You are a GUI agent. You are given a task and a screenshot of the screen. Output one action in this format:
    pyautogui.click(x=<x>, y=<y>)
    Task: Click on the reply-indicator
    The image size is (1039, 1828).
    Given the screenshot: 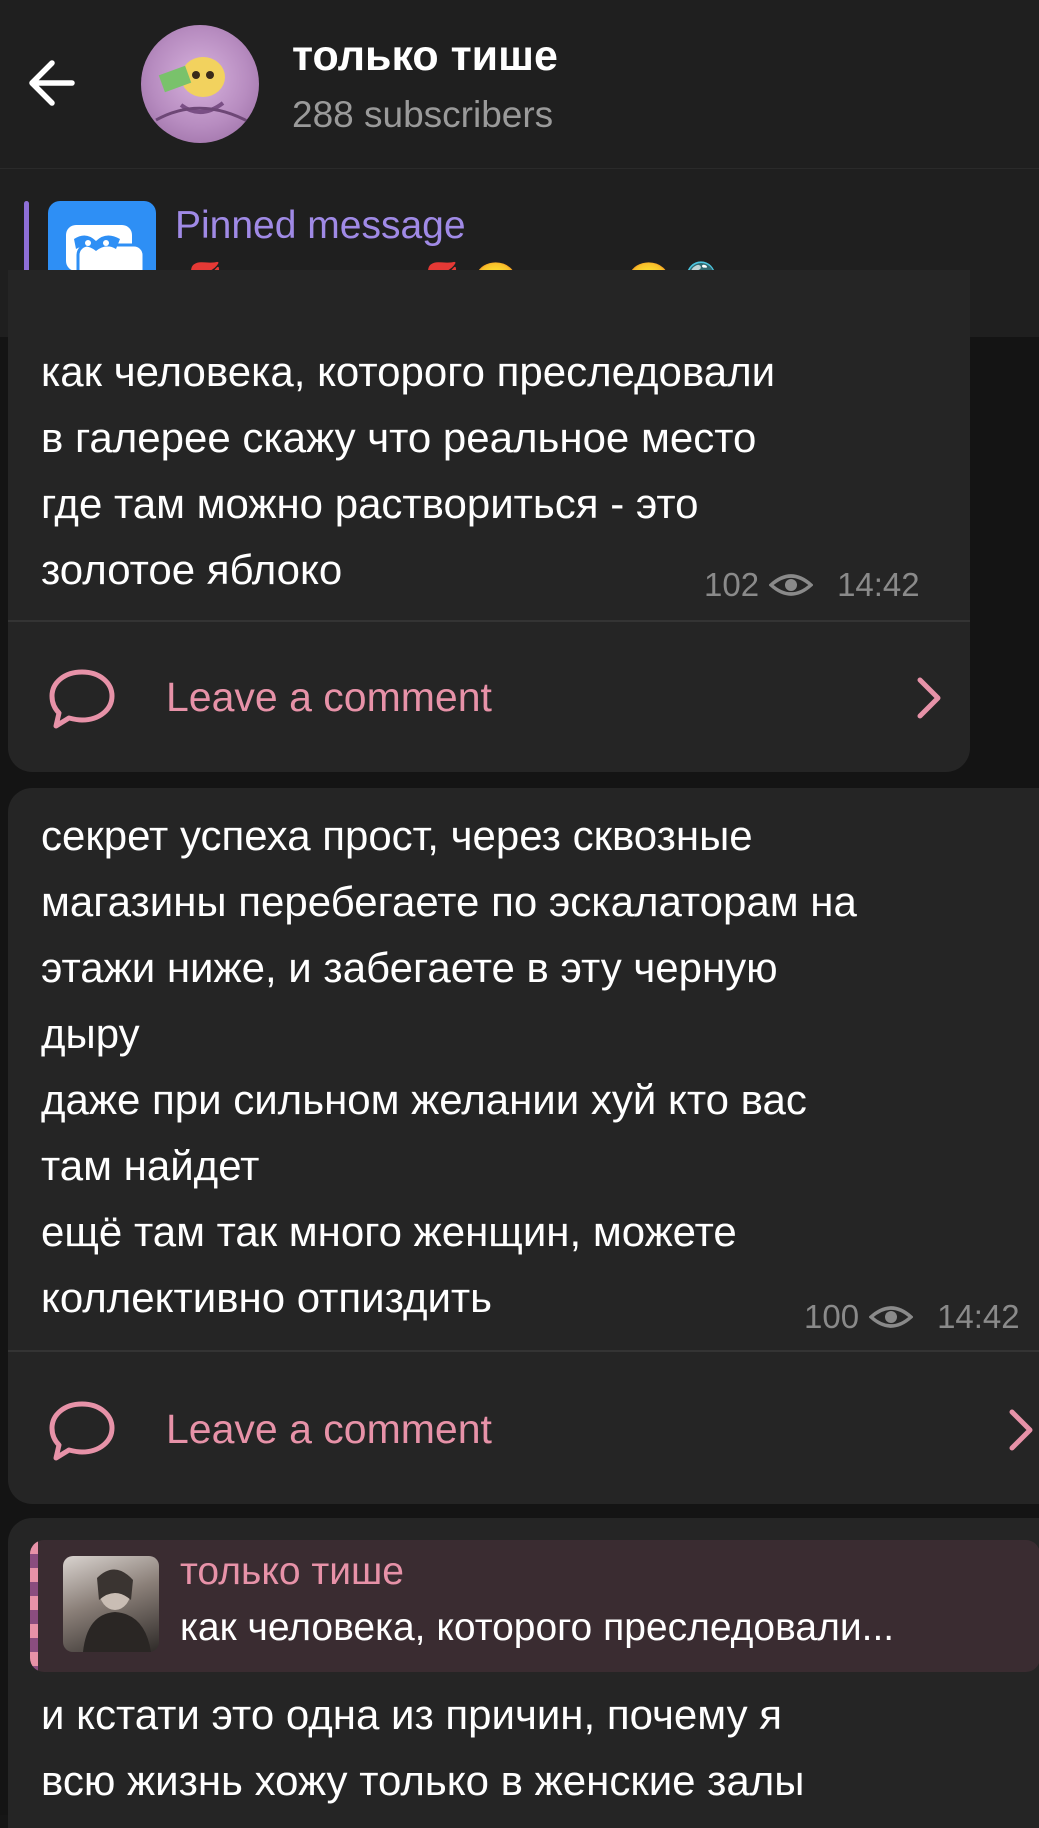 What is the action you would take?
    pyautogui.click(x=34, y=1606)
    